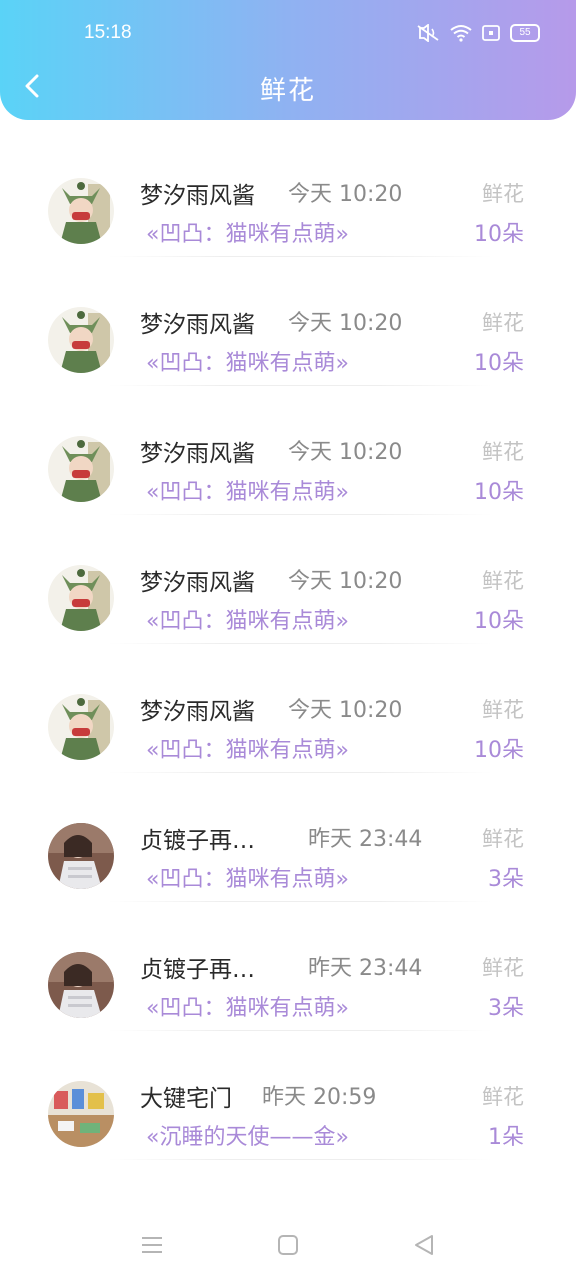  I want to click on status-time: 15:18, so click(108, 32).